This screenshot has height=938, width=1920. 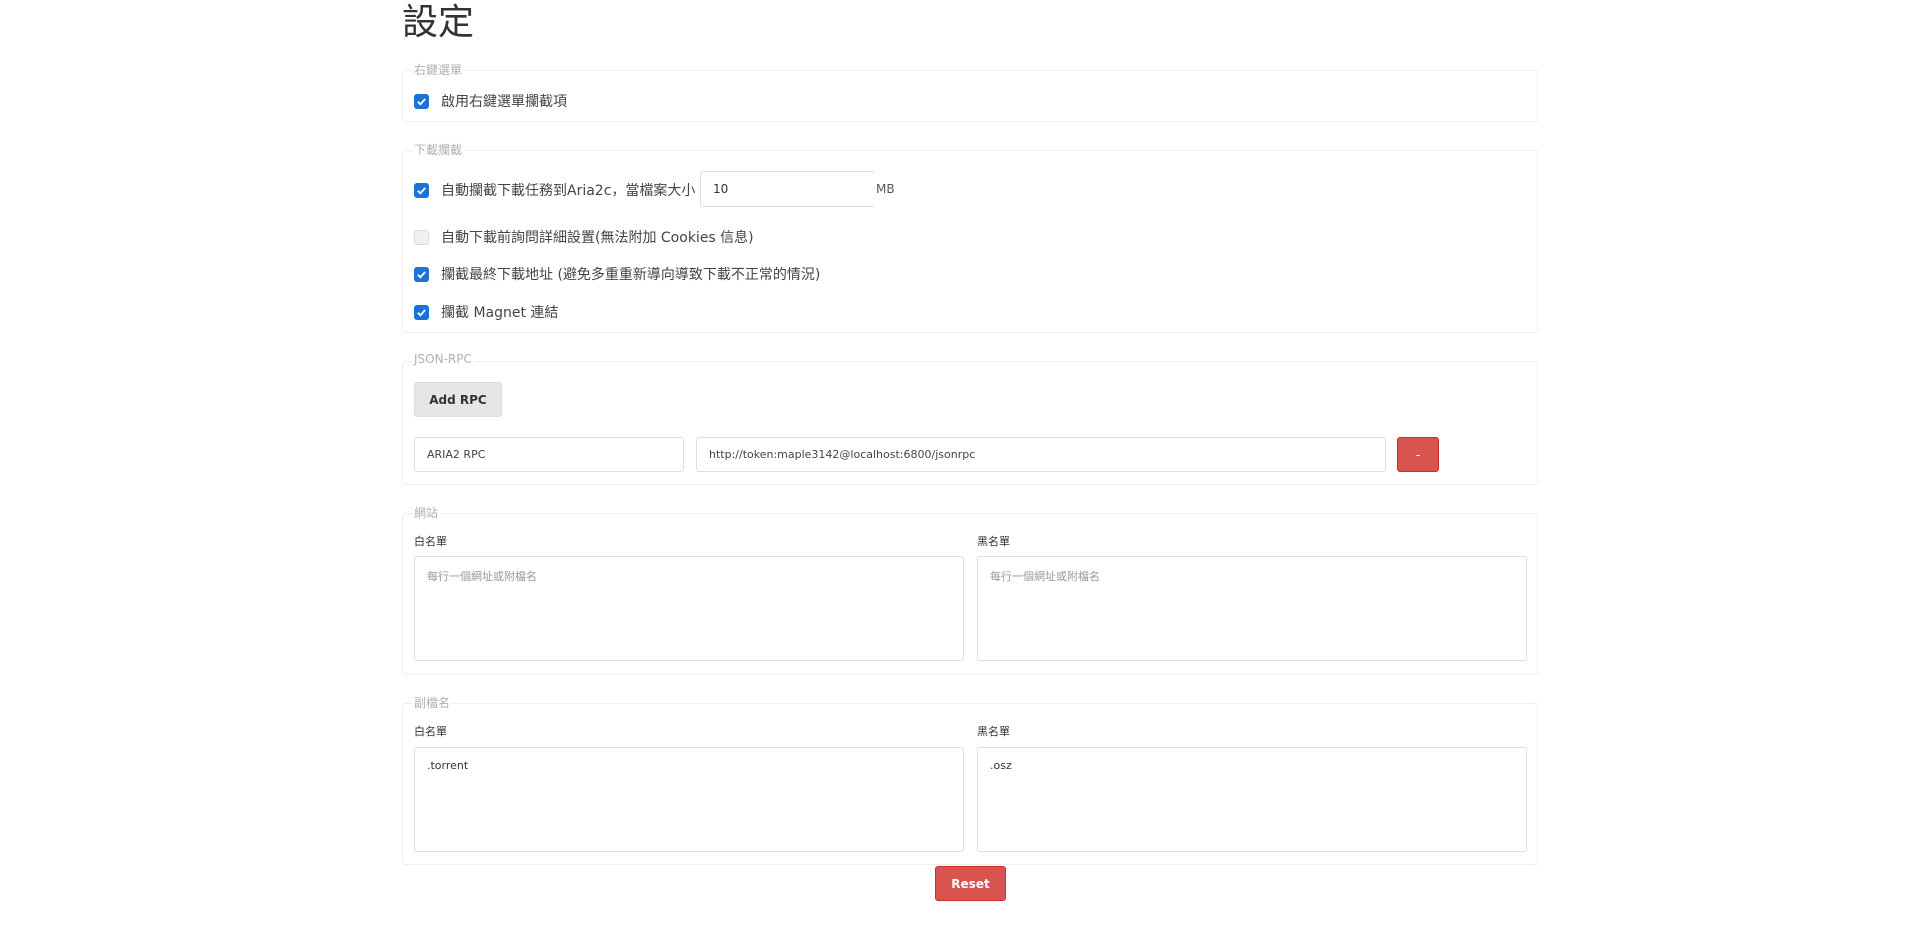 I want to click on magnet-option: 攔截 Magnet 連結, so click(x=486, y=312).